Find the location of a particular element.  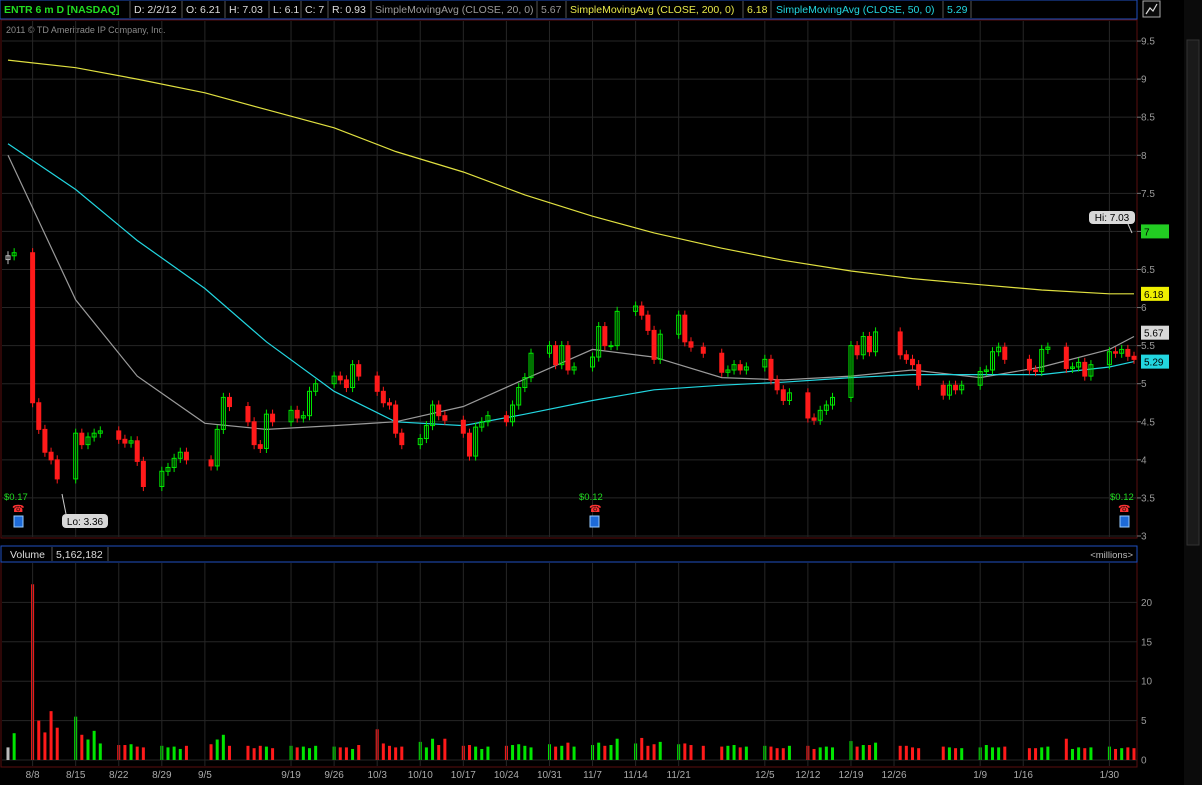

header-symbol: ENTR 6 m D [NASDAQ] is located at coordinates (62, 10).